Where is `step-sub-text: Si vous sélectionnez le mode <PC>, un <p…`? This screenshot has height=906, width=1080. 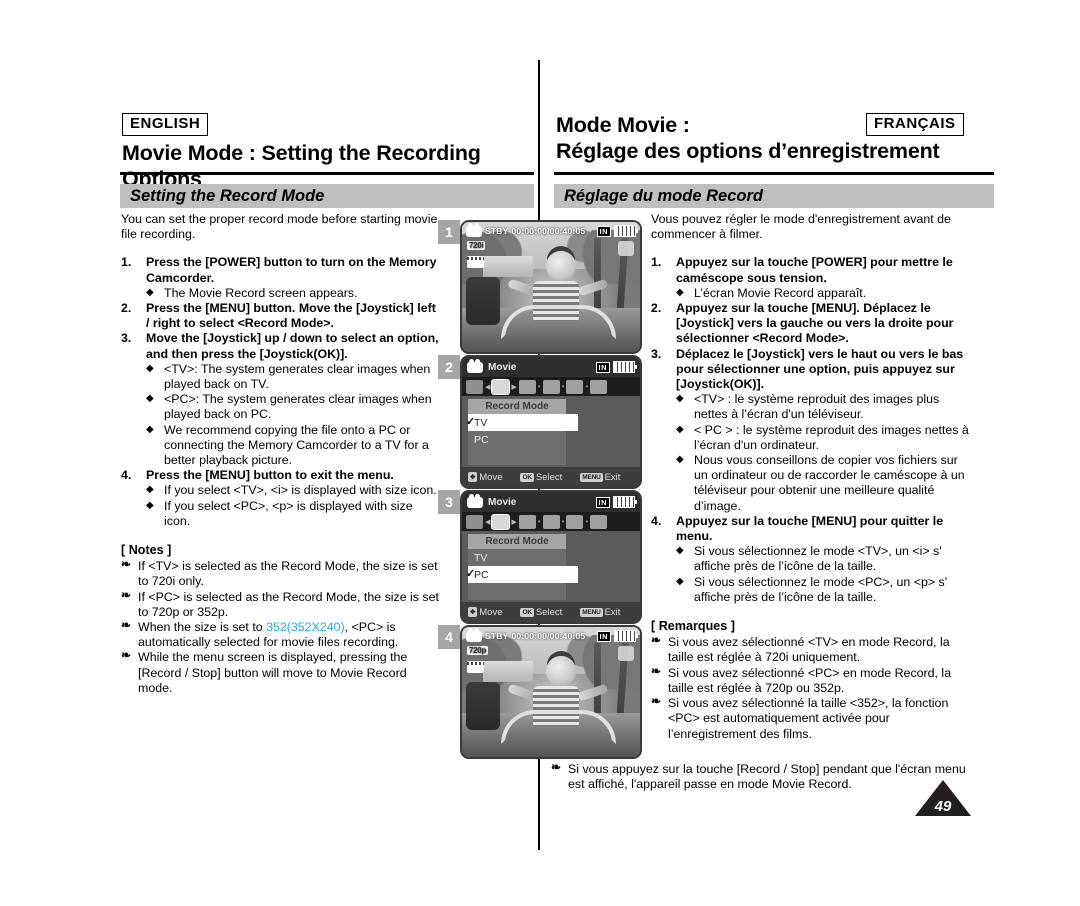 step-sub-text: Si vous sélectionnez le mode <PC>, un <p… is located at coordinates (821, 589).